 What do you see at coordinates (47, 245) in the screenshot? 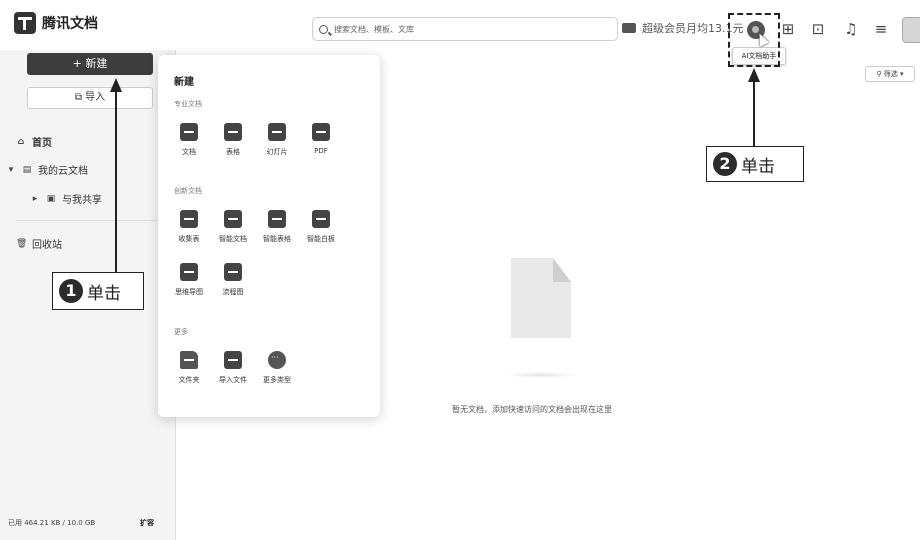
I see `sidebar-item-label: 回收站` at bounding box center [47, 245].